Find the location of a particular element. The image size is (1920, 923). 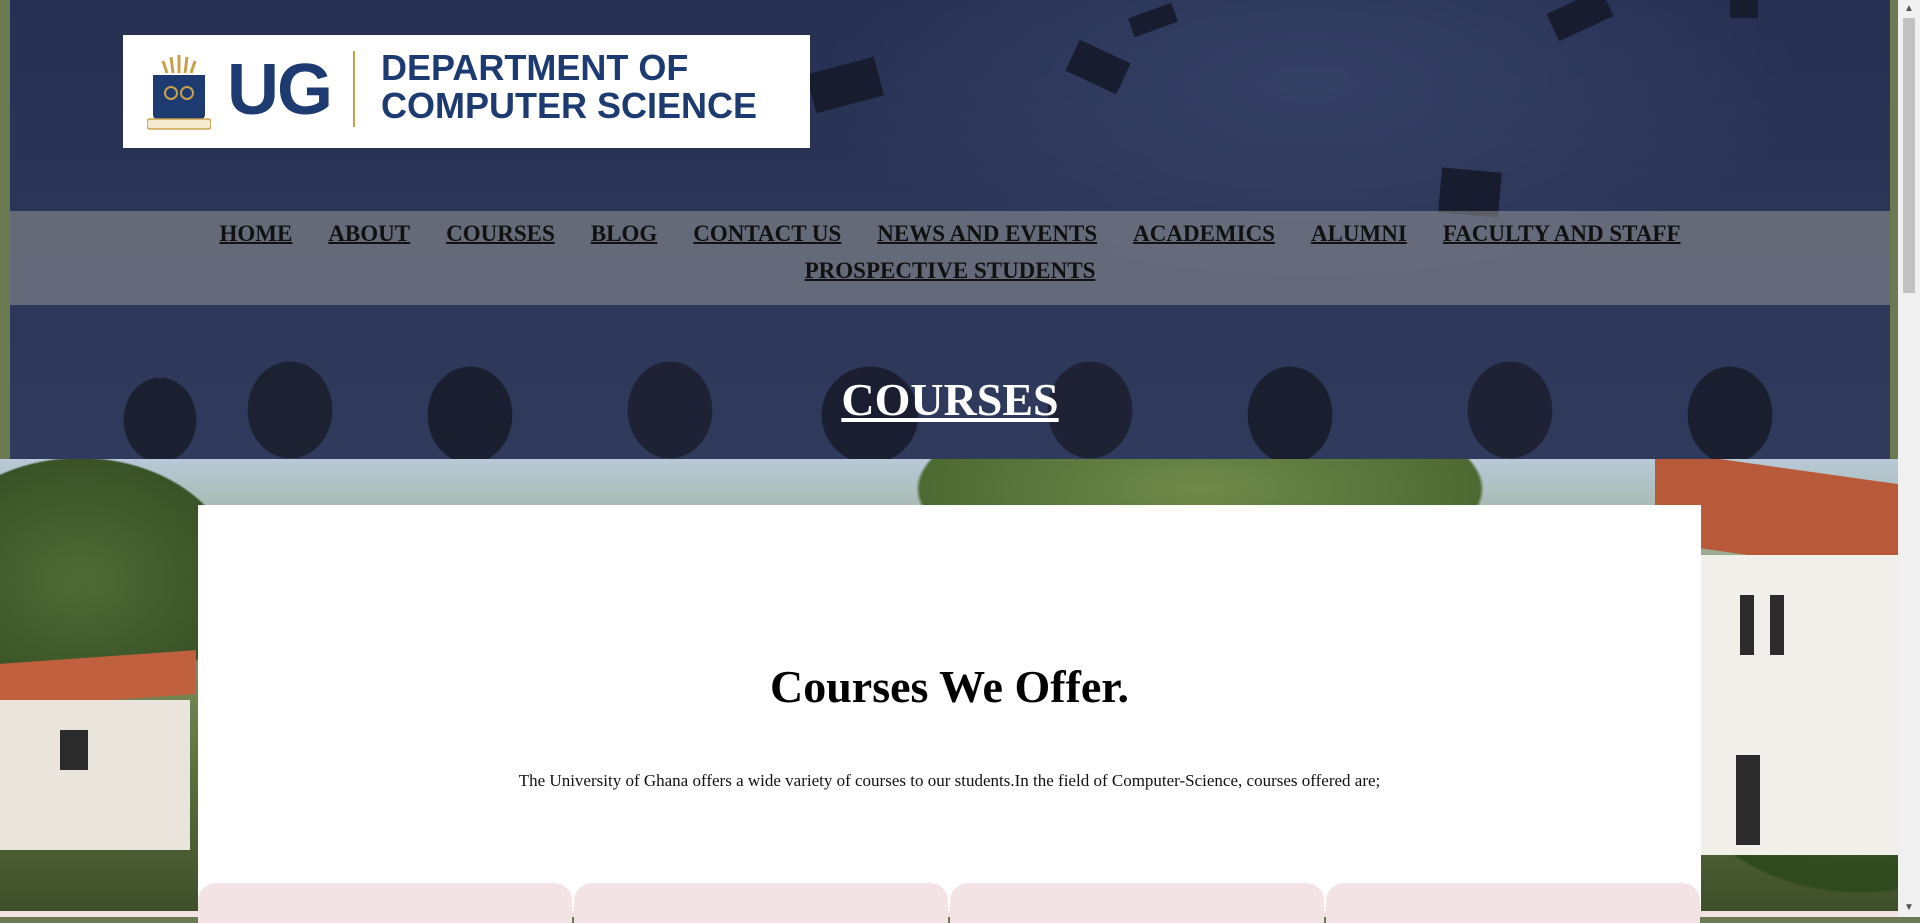

nav-link-faculty-and-staff: FACULTY AND STAFF is located at coordinates (1562, 234).